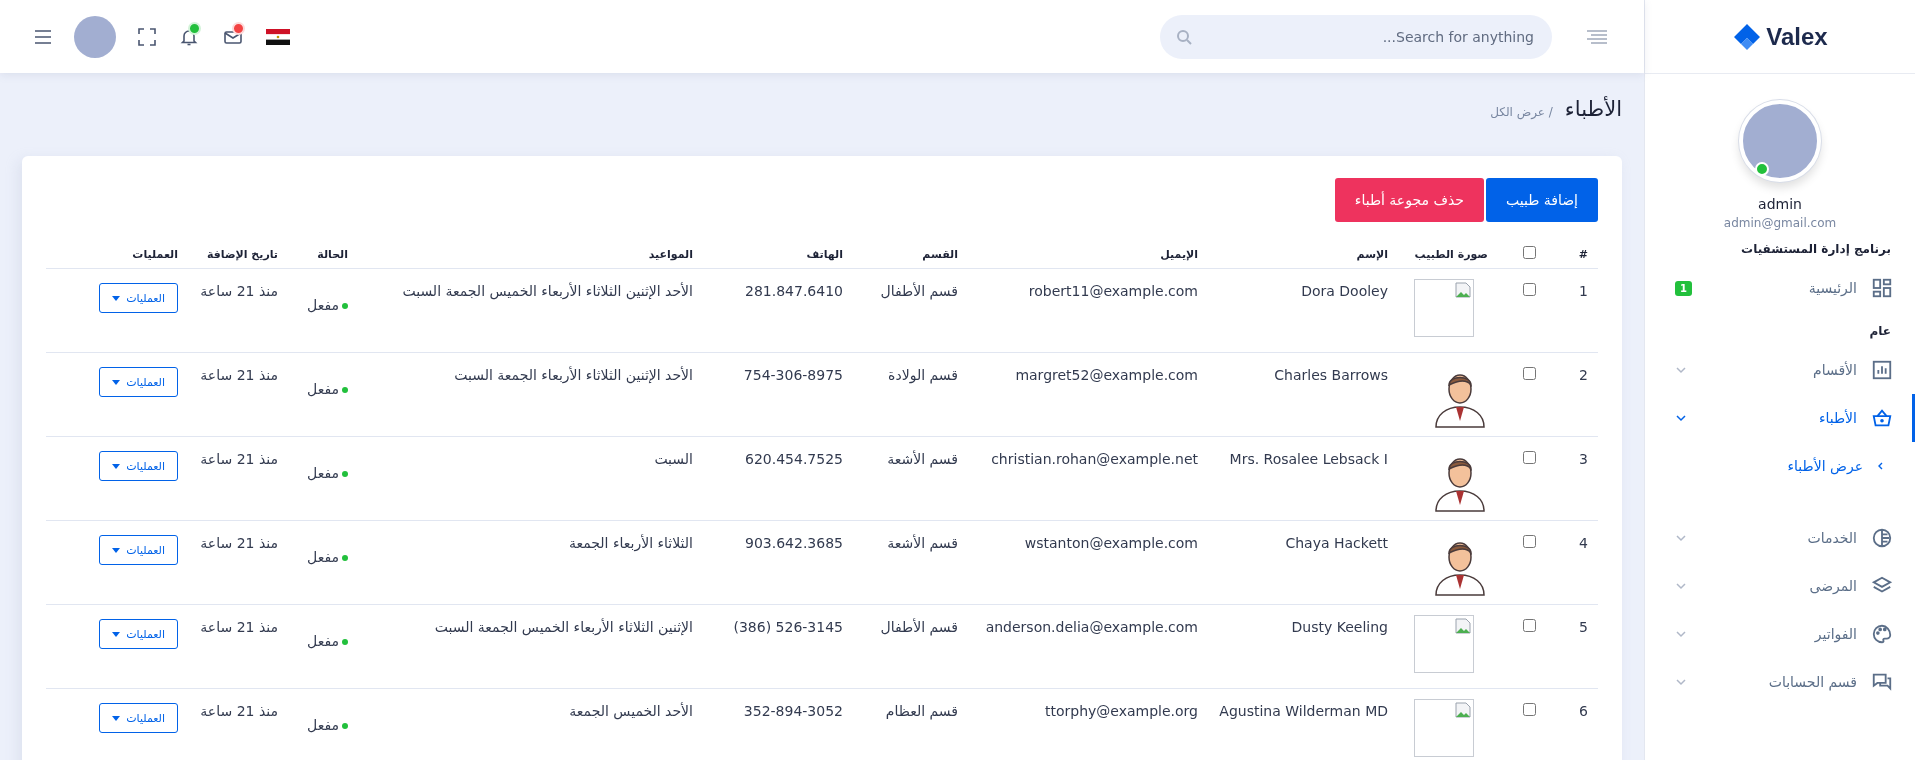 The image size is (1915, 760). I want to click on palette-icon, so click(1882, 634).